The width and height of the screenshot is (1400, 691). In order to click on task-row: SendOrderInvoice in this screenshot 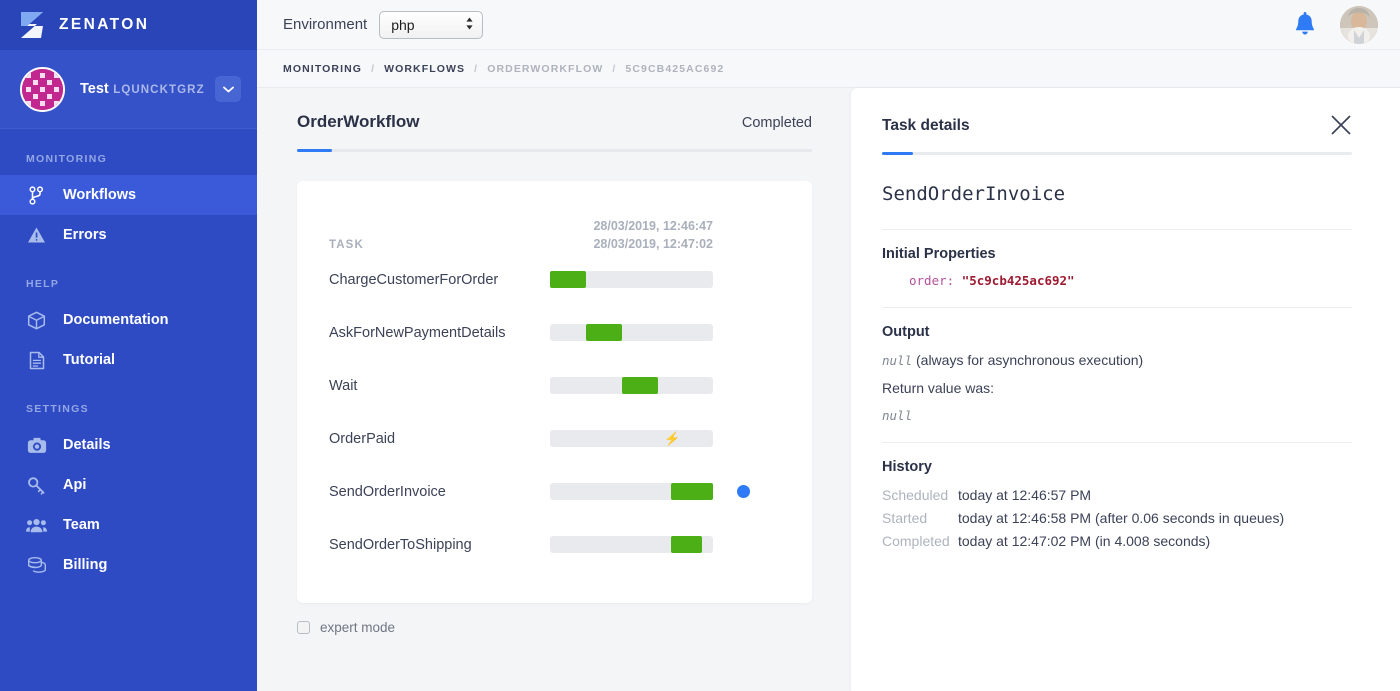, I will do `click(555, 491)`.